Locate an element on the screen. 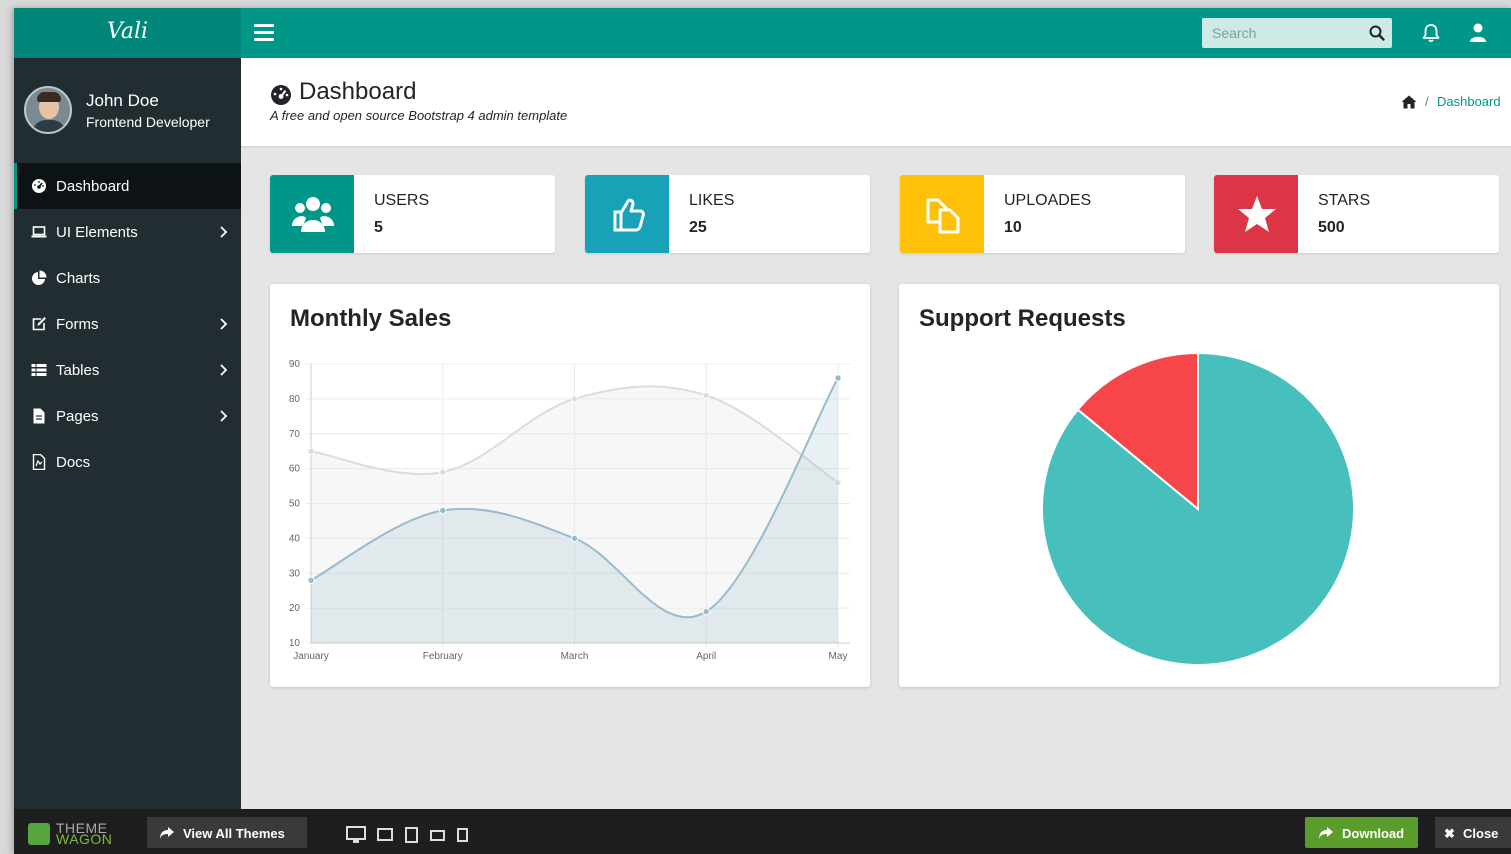 The image size is (1511, 854). brand-bottom: WAGON is located at coordinates (84, 839).